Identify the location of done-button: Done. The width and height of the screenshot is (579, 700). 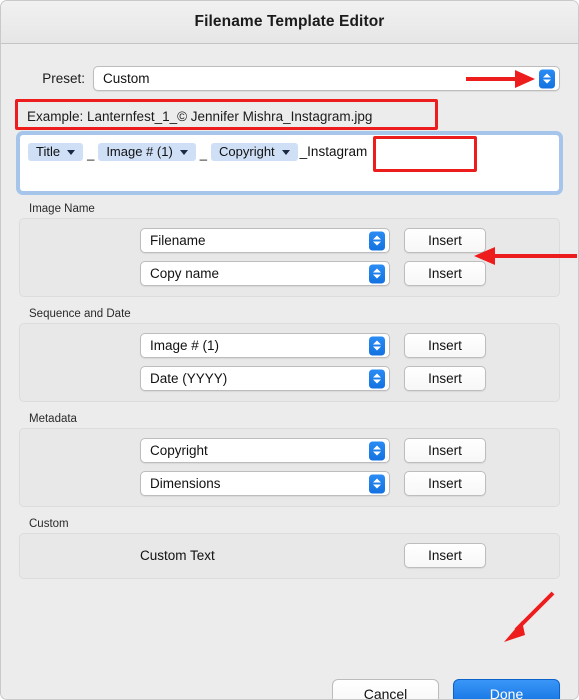
(506, 689).